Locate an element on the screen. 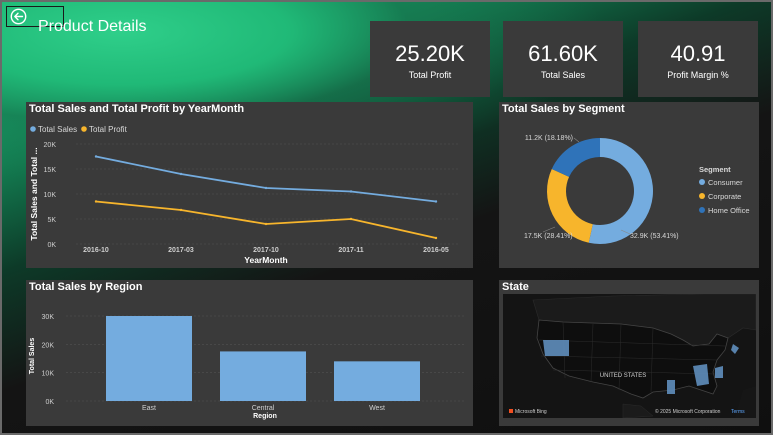 The height and width of the screenshot is (435, 773). bar-bars is located at coordinates (263, 358).